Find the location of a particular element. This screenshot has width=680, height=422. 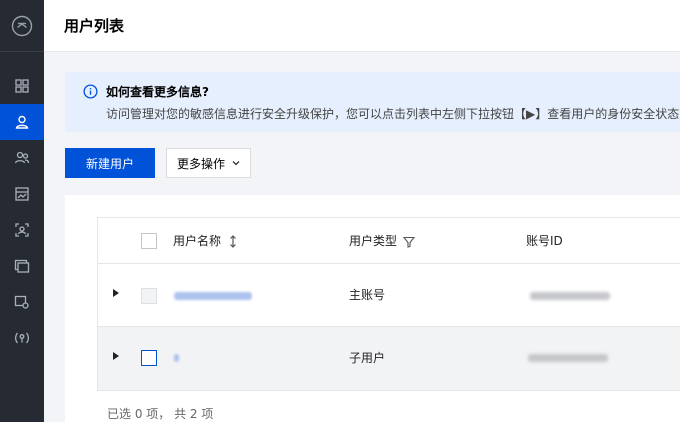

sidebar-item-api-keys is located at coordinates (22, 338).